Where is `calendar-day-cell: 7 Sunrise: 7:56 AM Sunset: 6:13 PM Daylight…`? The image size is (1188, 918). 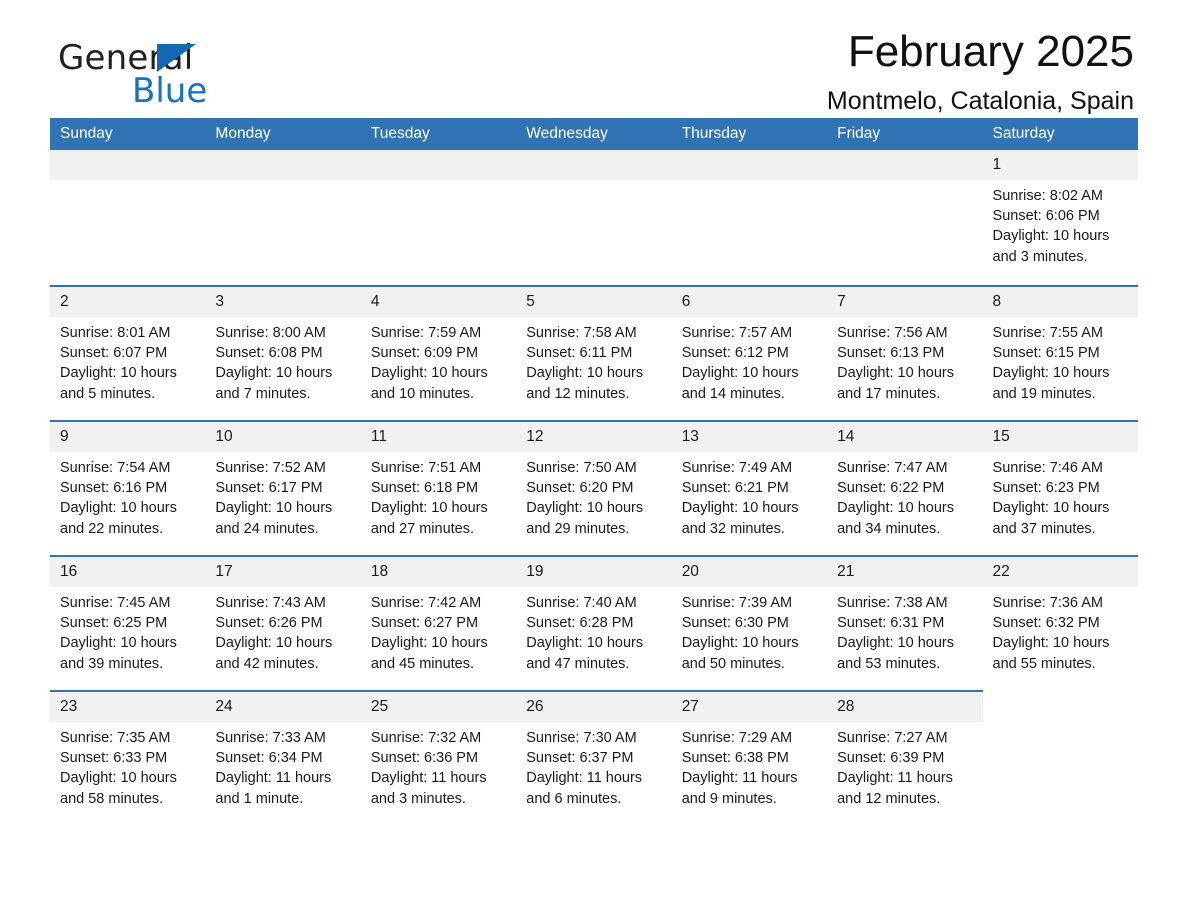 calendar-day-cell: 7 Sunrise: 7:56 AM Sunset: 6:13 PM Daylight… is located at coordinates (905, 353).